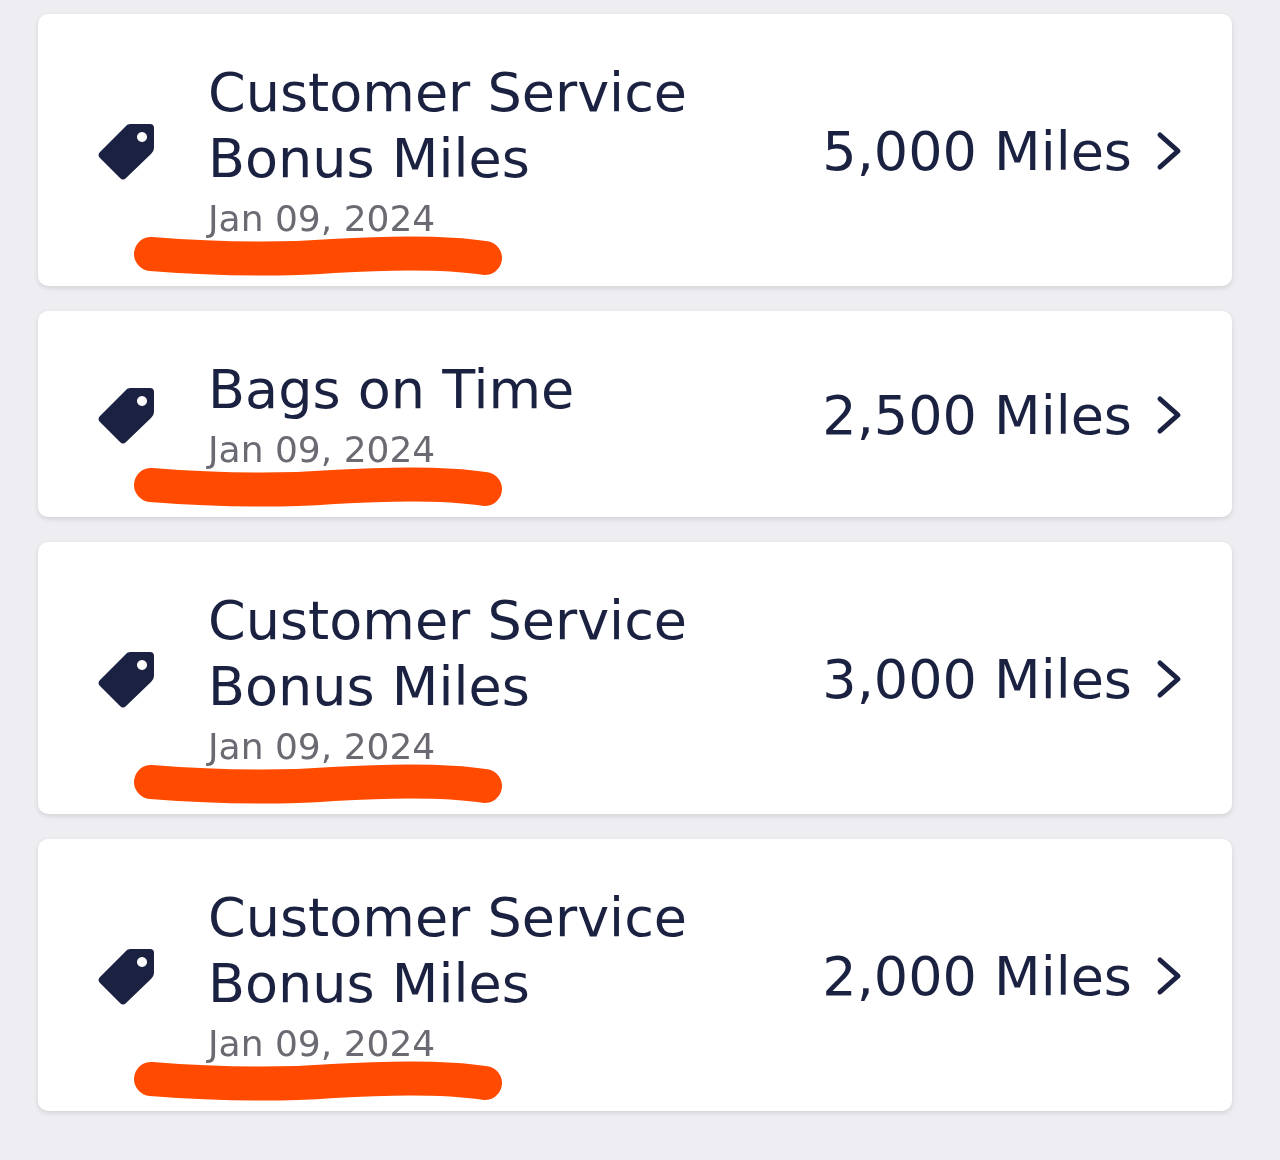 The height and width of the screenshot is (1160, 1280). Describe the element at coordinates (392, 390) in the screenshot. I see `transaction-title: Bags on Time` at that location.